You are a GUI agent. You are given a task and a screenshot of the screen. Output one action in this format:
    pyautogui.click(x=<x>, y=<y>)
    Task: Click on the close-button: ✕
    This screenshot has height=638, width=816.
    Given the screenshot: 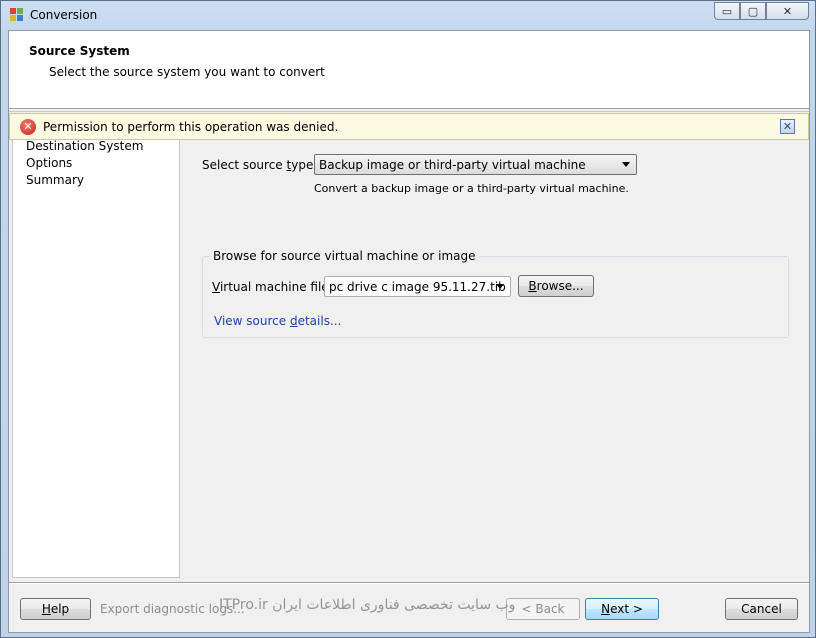 What is the action you would take?
    pyautogui.click(x=787, y=11)
    